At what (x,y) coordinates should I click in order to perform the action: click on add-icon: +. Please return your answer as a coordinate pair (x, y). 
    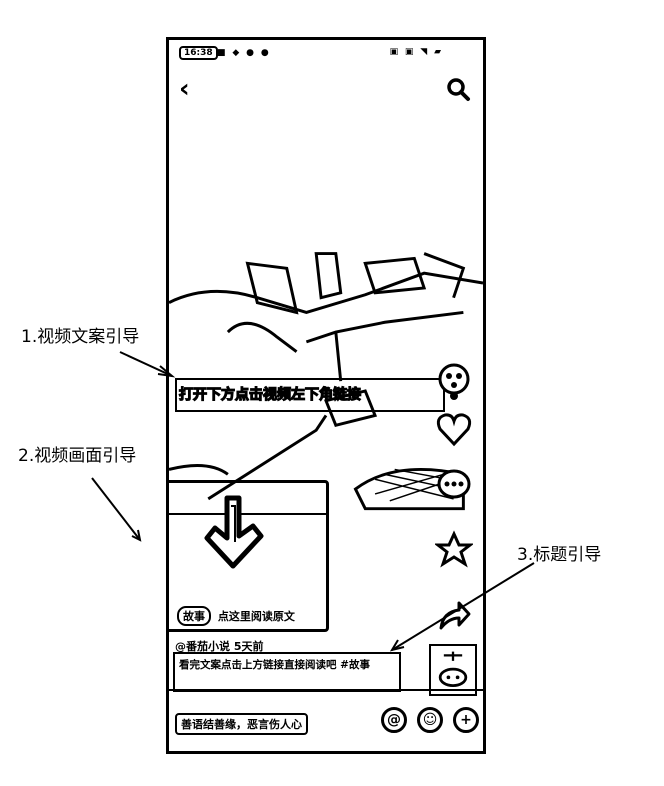
    Looking at the image, I should click on (466, 720).